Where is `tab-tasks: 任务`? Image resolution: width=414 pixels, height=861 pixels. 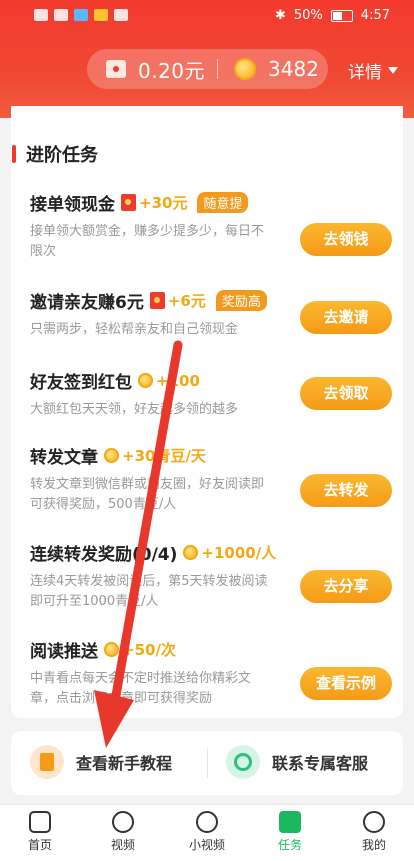
tab-tasks: 任务 is located at coordinates (290, 829).